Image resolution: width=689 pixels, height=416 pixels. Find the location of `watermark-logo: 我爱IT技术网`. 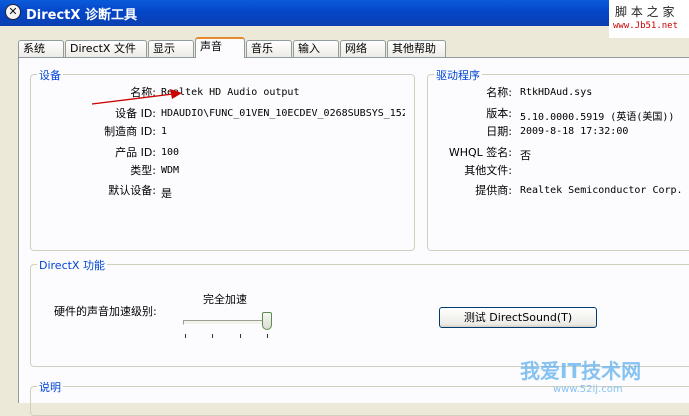

watermark-logo: 我爱IT技术网 is located at coordinates (581, 371).